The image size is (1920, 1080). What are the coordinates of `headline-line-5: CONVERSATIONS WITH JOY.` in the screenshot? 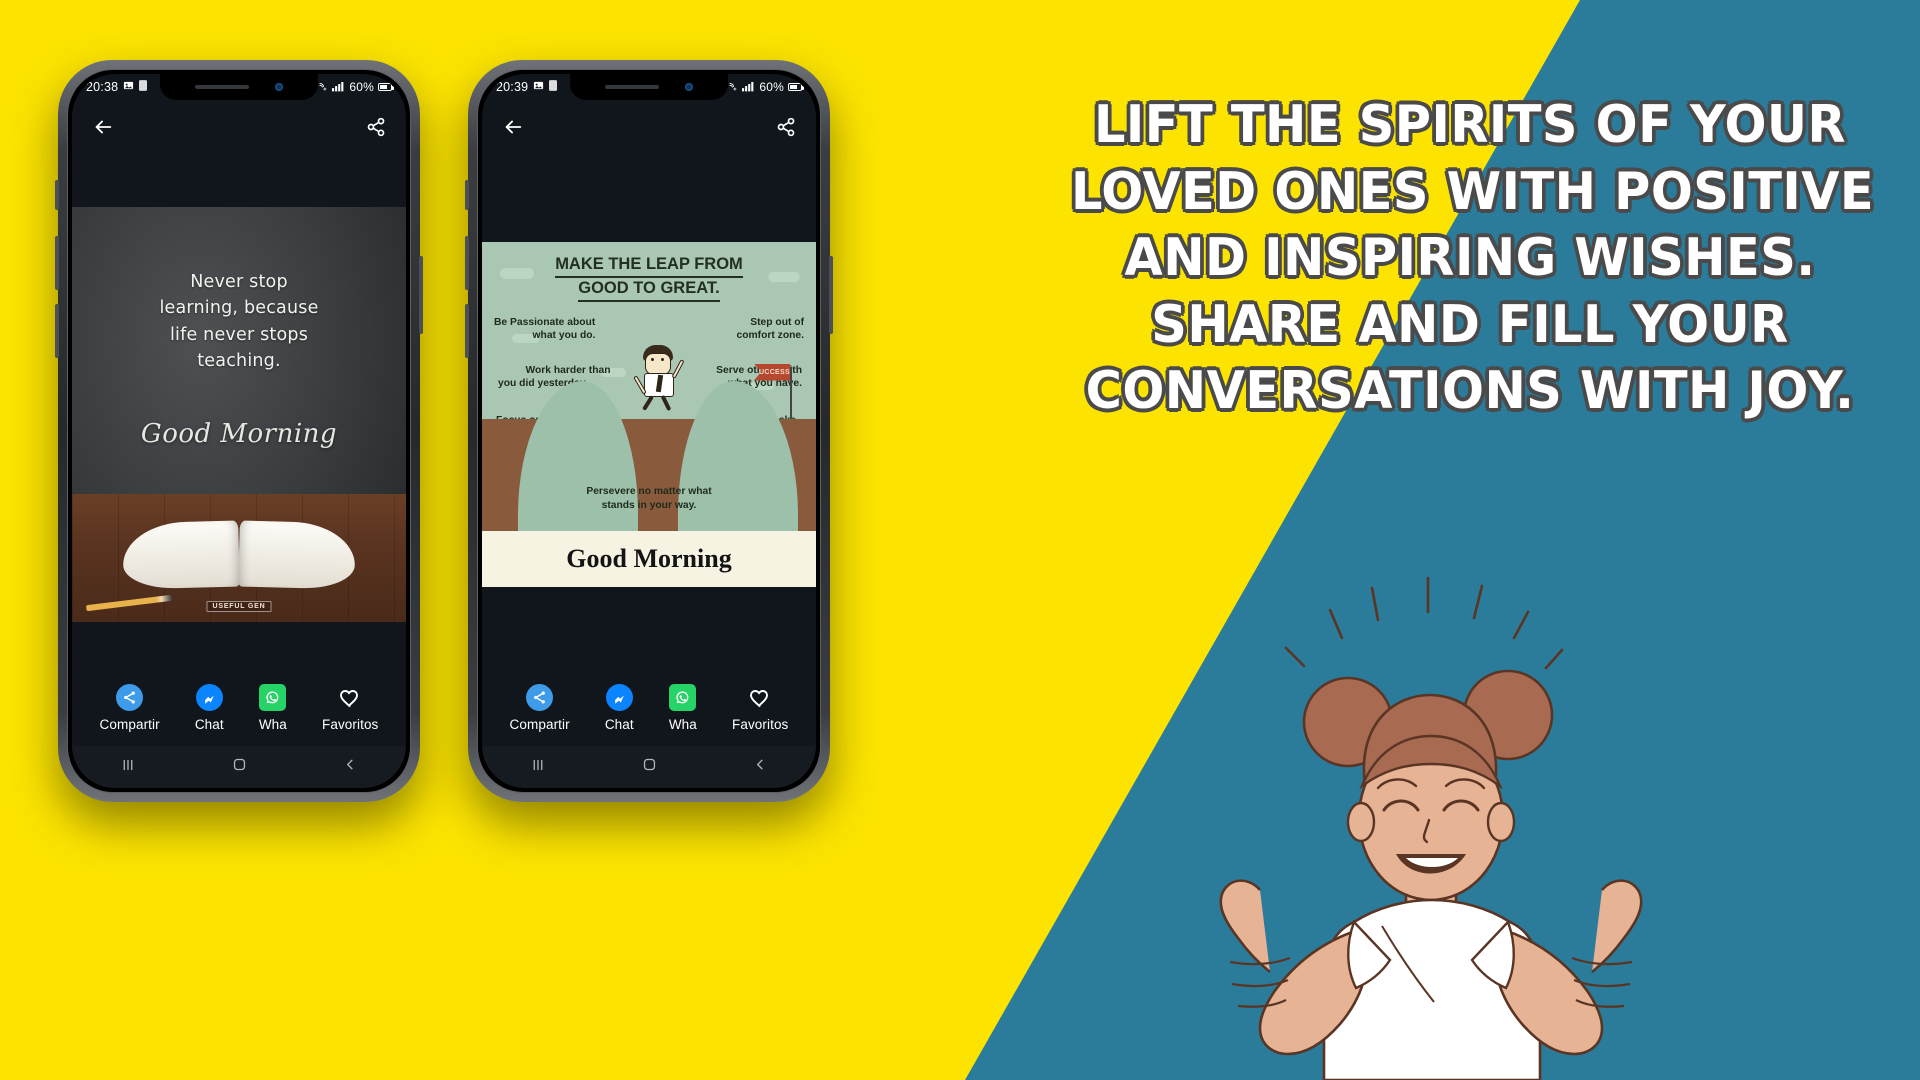 It's located at (1470, 391).